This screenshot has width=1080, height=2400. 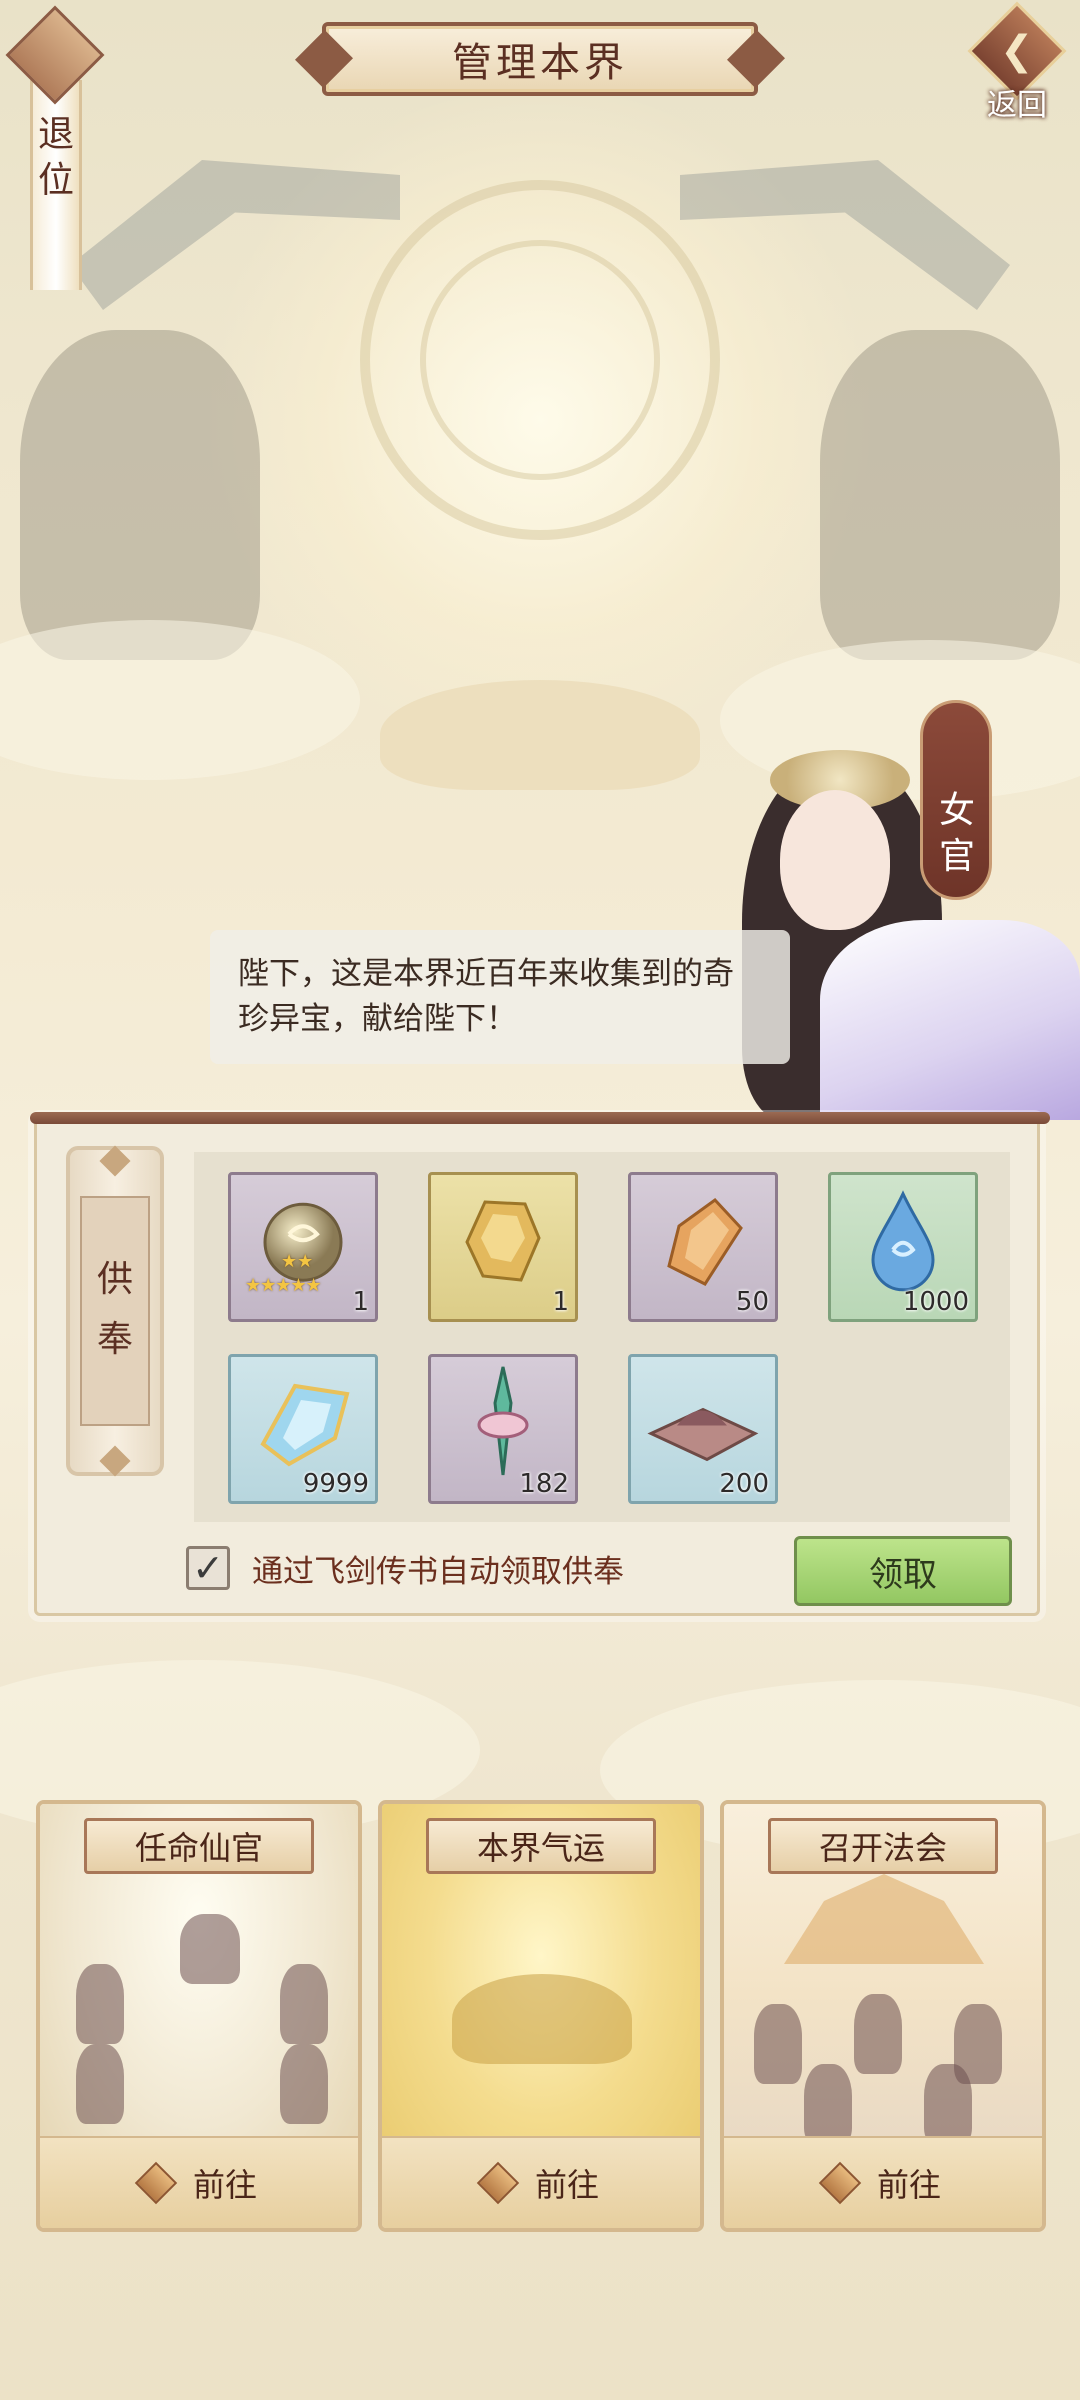 I want to click on tribute-item-amber-crystal: 50, so click(x=703, y=1247).